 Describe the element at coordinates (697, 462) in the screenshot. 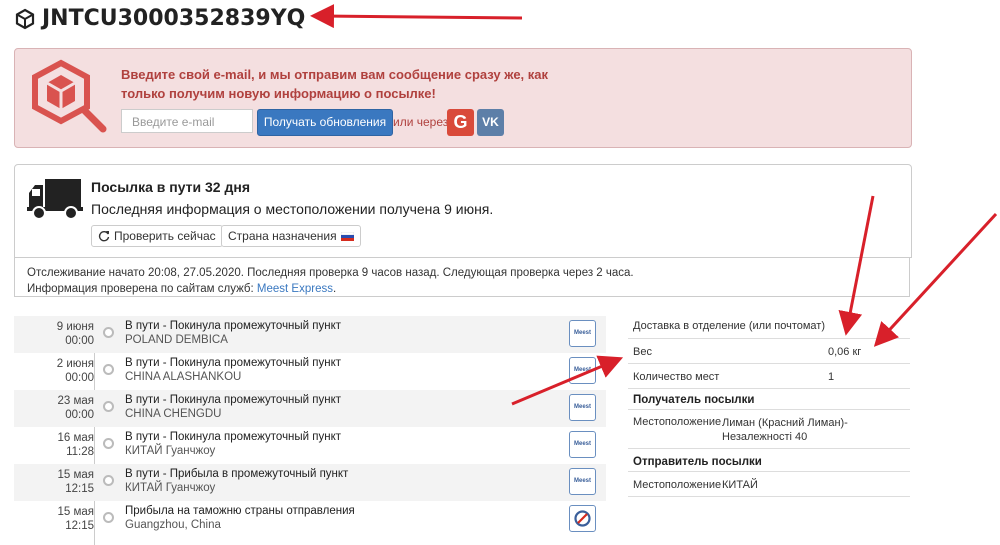

I see `sender-heading: Отправитель посылки` at that location.